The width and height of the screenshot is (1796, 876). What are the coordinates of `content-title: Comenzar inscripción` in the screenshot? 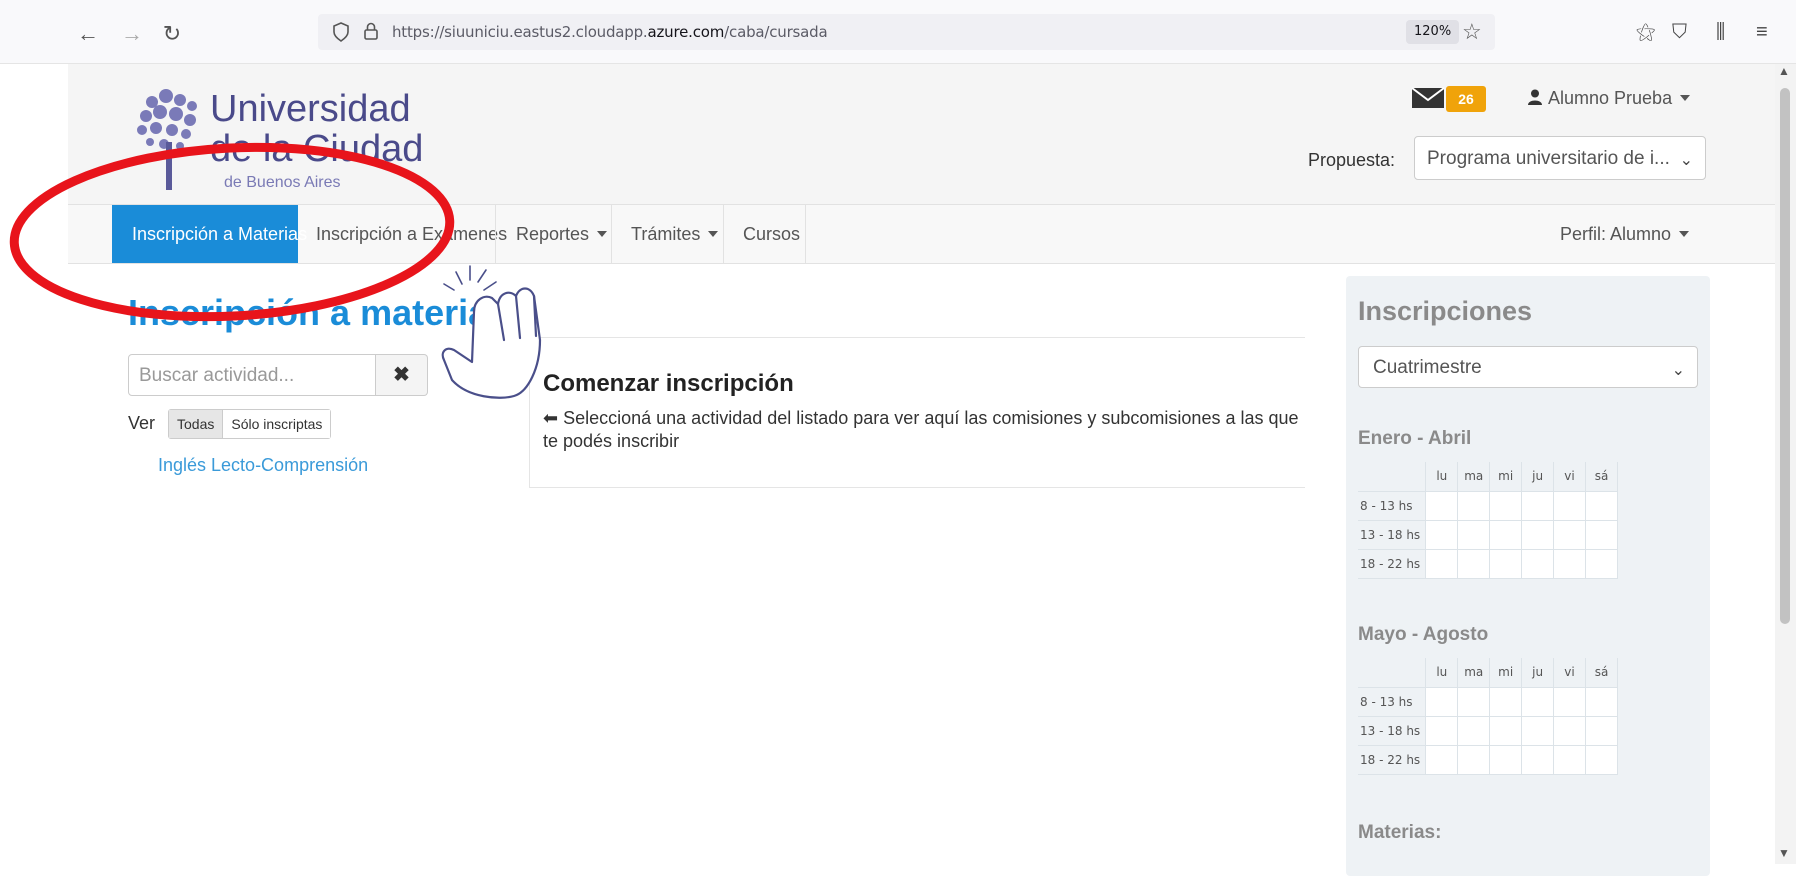 It's located at (668, 383).